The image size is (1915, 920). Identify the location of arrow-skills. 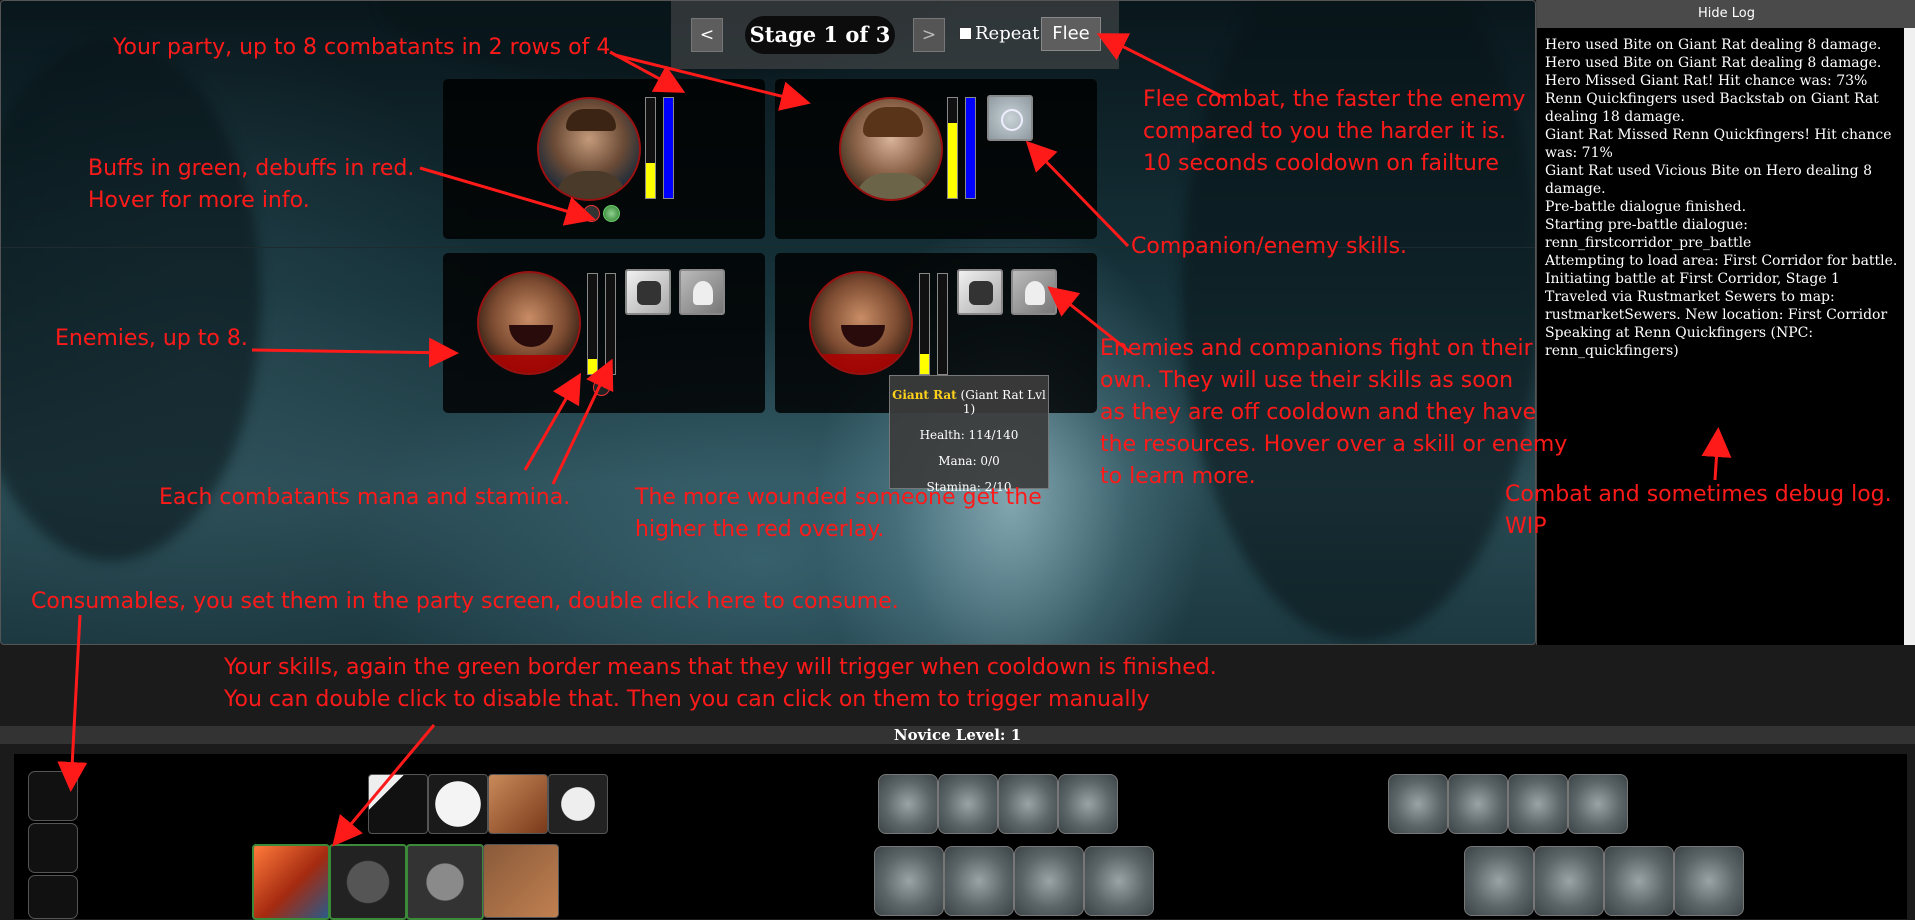
(384, 785).